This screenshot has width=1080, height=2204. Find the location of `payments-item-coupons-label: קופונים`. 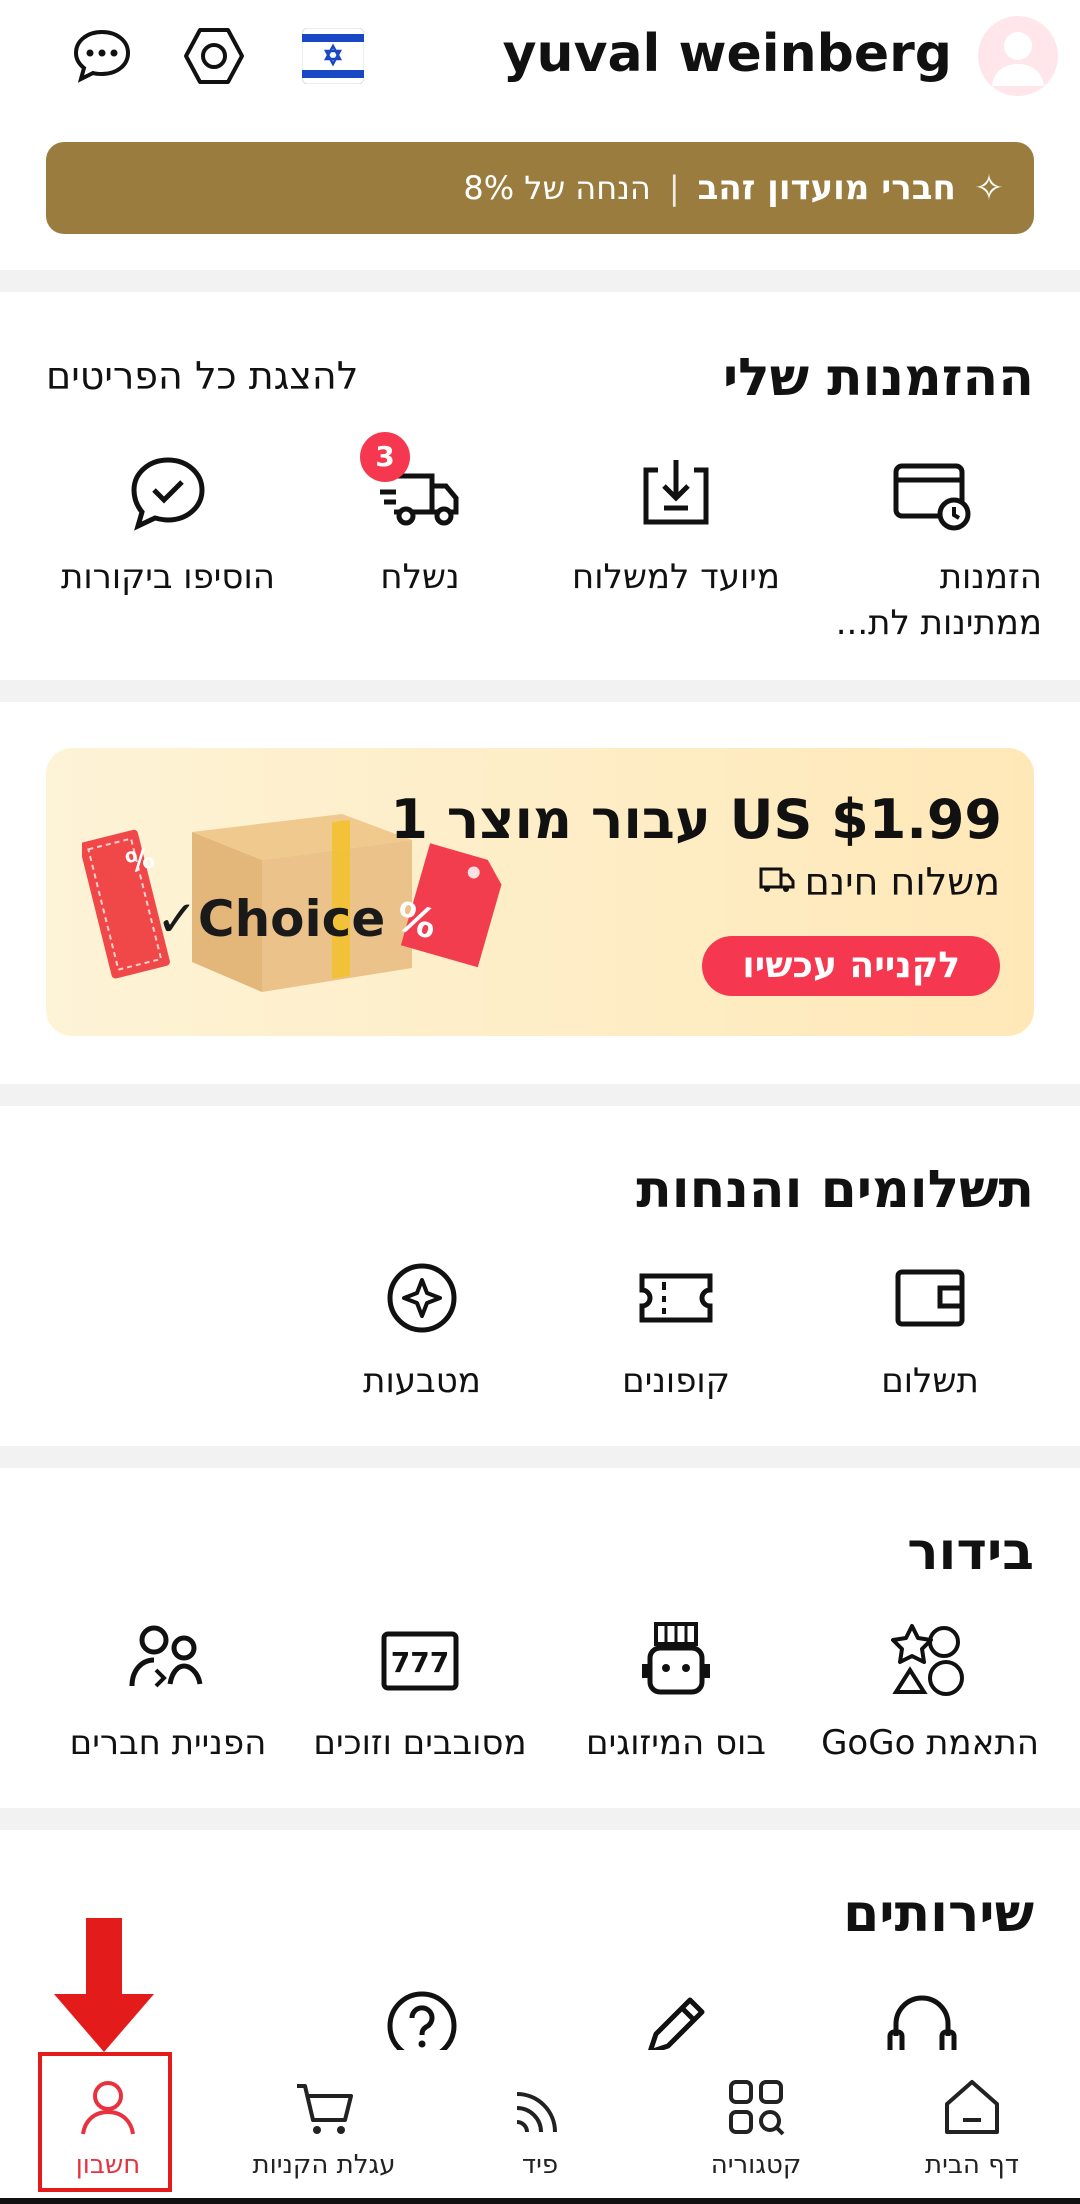

payments-item-coupons-label: קופונים is located at coordinates (676, 1381).